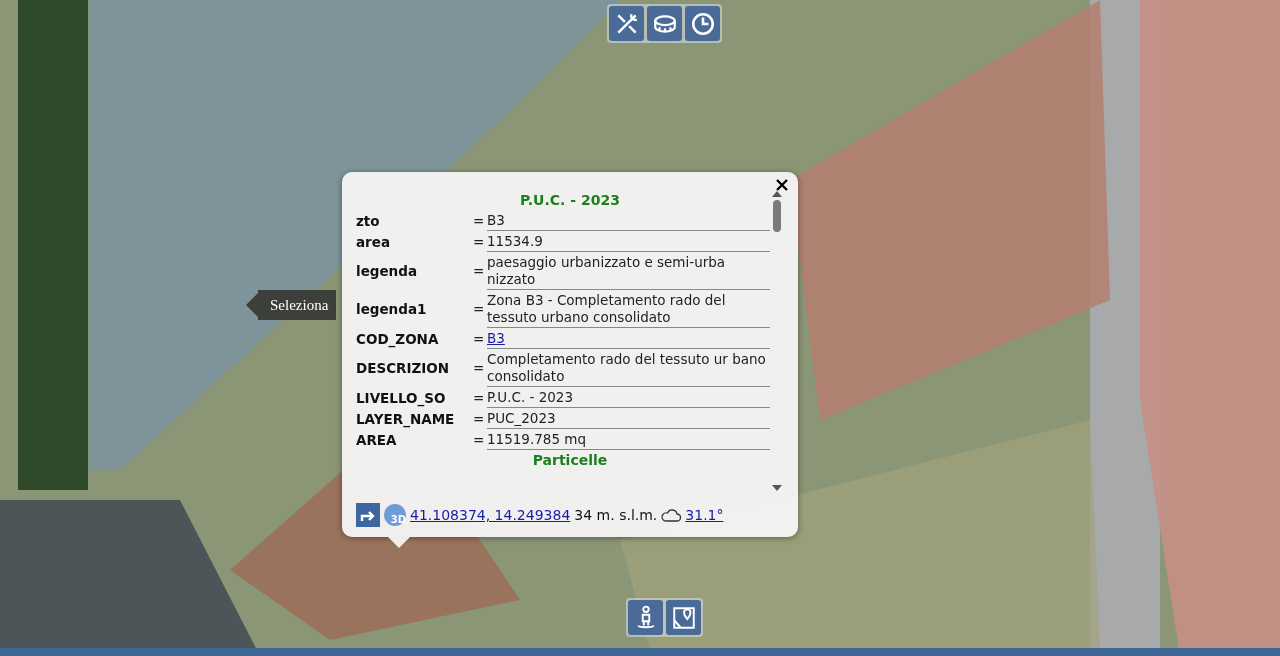  I want to click on attribute-name: COD_ZONA, so click(398, 338).